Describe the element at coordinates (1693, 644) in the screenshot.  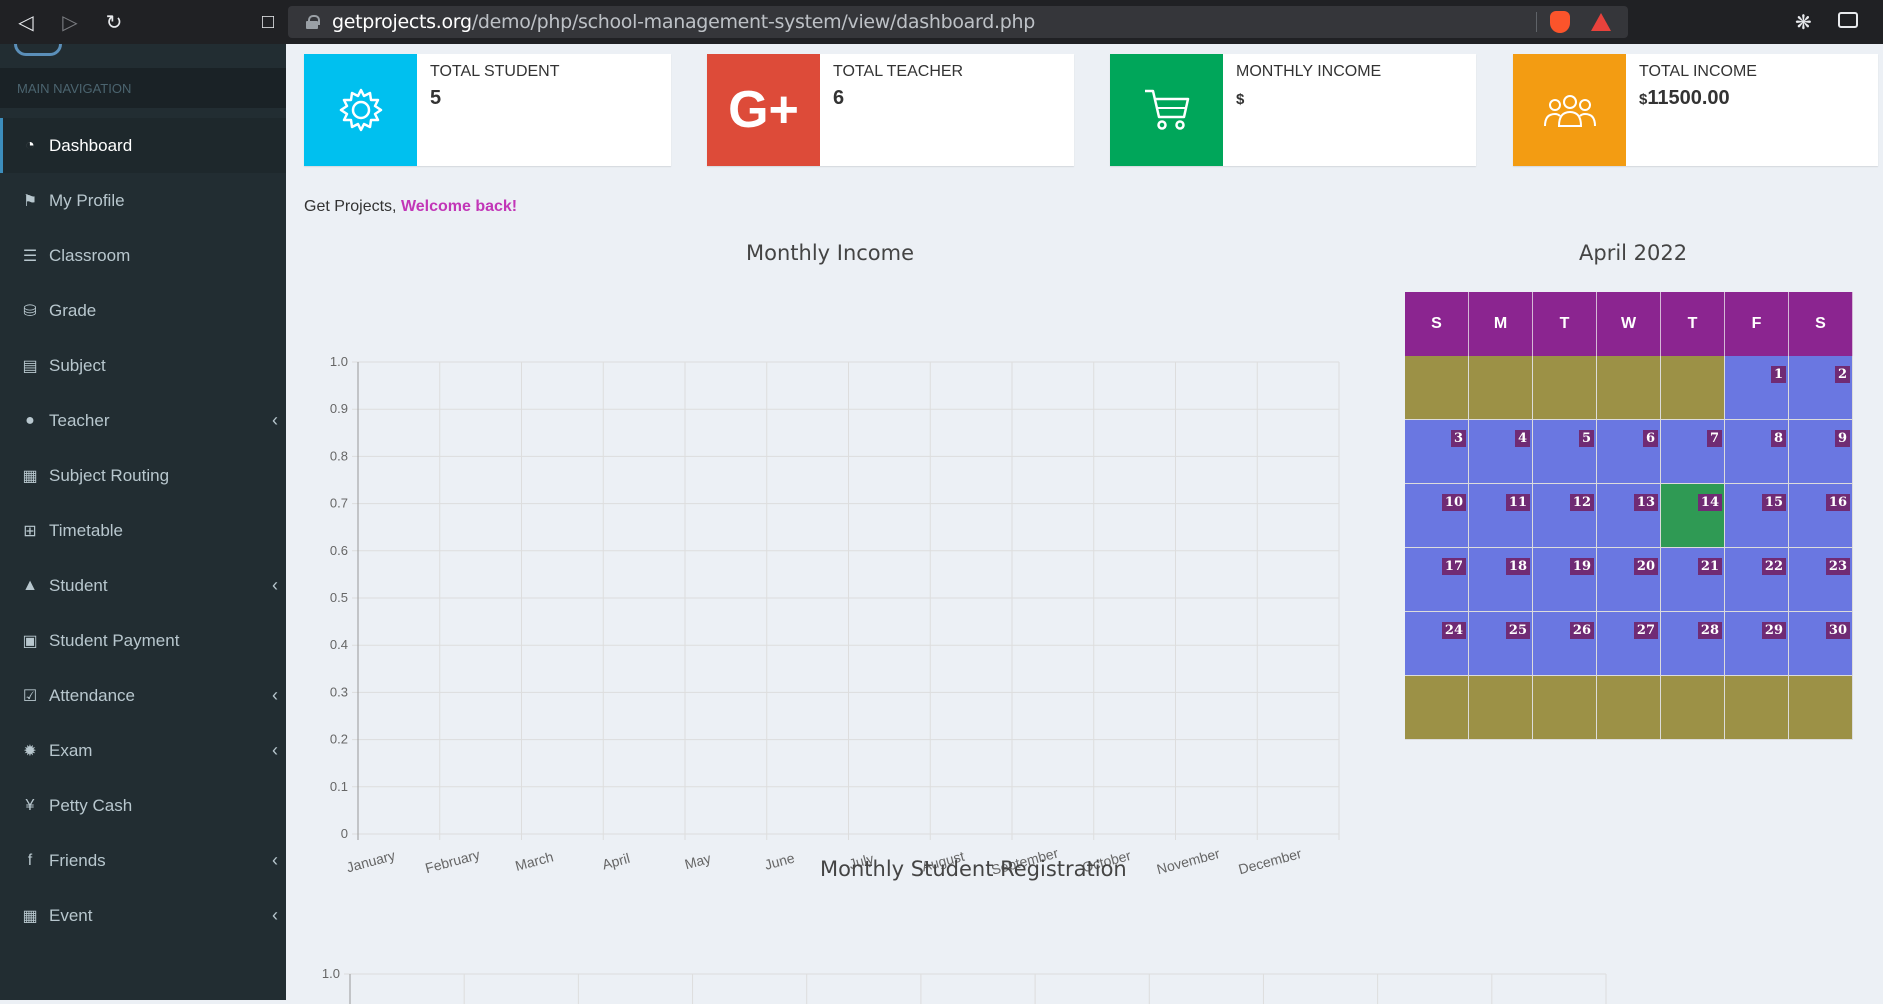
I see `calendar-day: 28` at that location.